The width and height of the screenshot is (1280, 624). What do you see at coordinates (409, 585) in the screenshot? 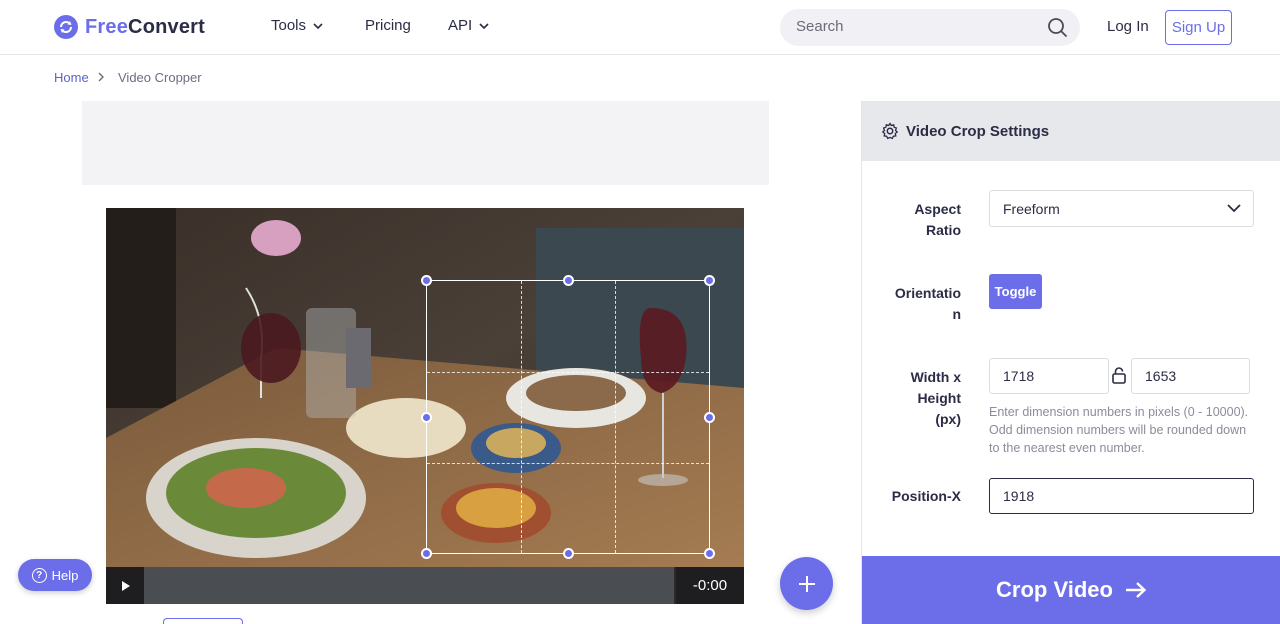
I see `seek-bar` at bounding box center [409, 585].